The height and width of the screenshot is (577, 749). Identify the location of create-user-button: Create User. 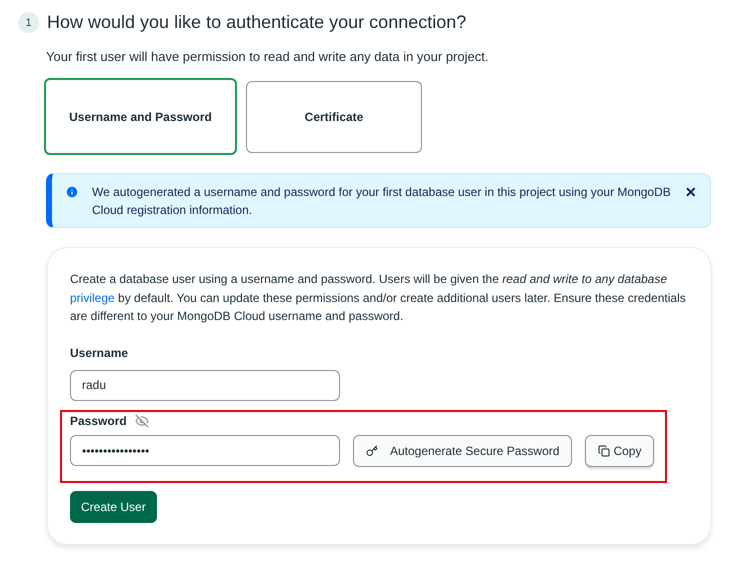
(113, 506).